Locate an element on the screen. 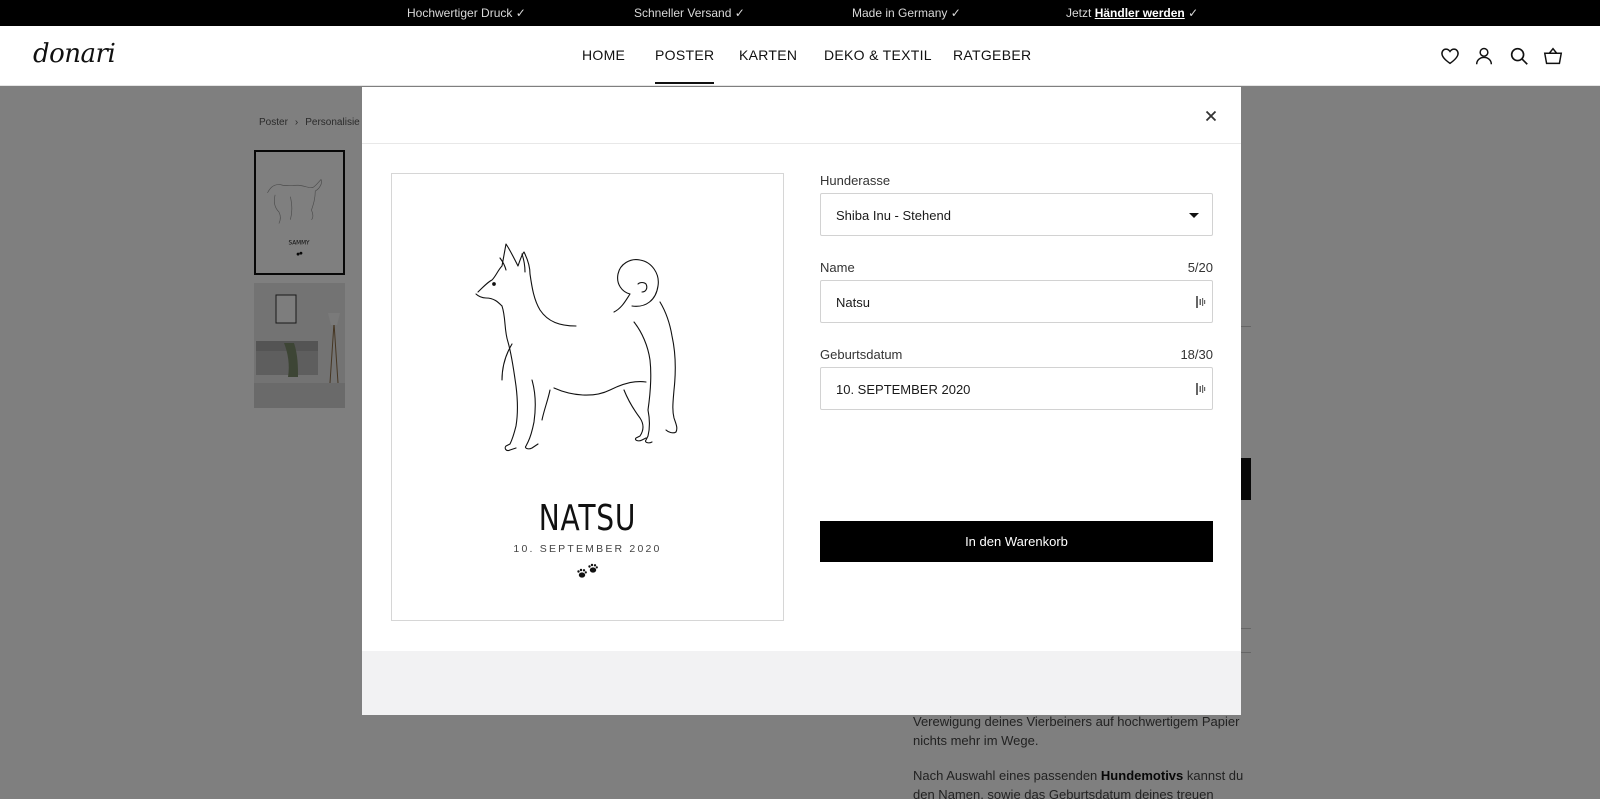 This screenshot has width=1600, height=799. preview-birth-date: 10. SEPTEMBER 2020 is located at coordinates (587, 549).